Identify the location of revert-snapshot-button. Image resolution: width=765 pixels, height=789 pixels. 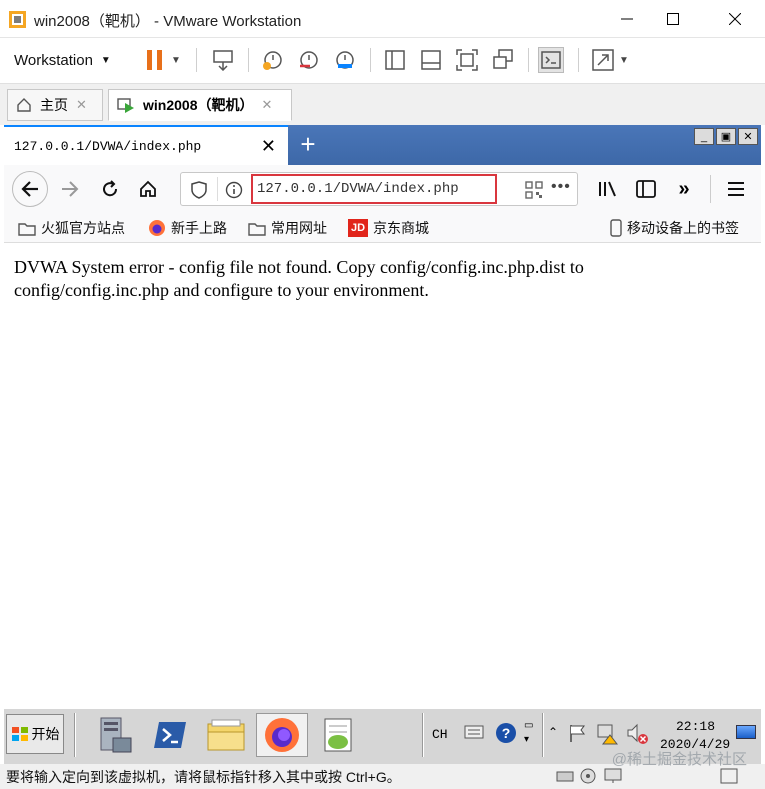
(309, 60).